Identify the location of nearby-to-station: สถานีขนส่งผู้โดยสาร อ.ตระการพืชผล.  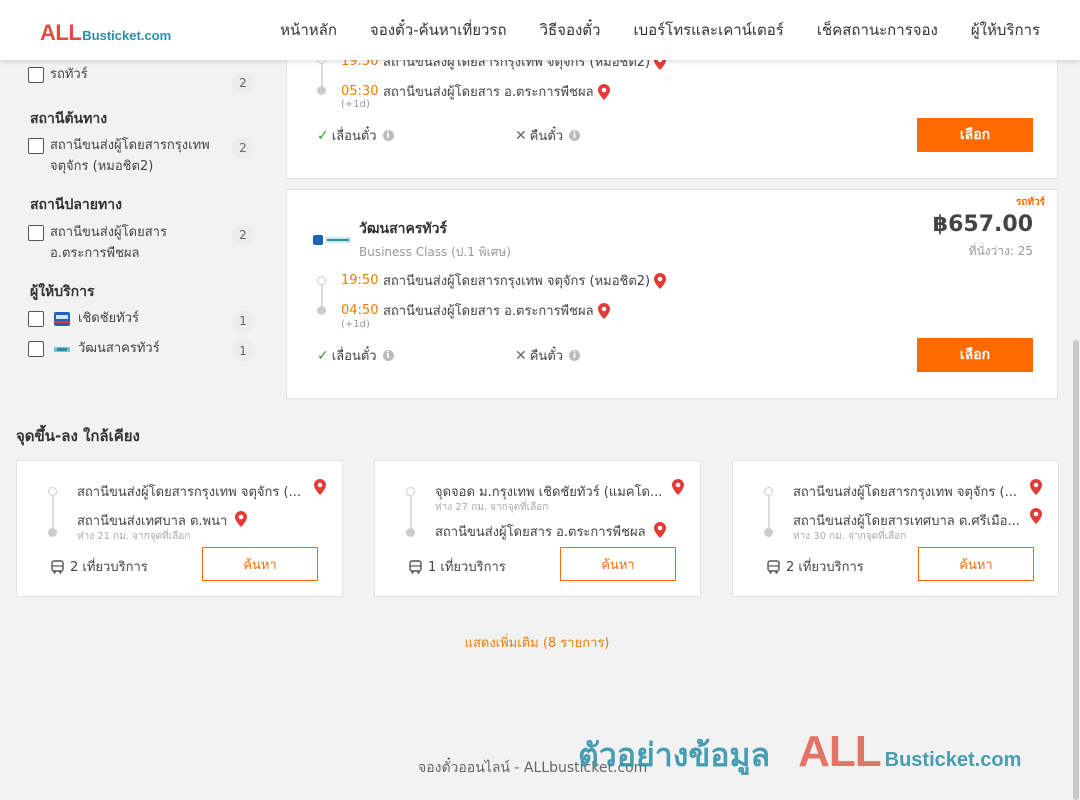
(550, 531).